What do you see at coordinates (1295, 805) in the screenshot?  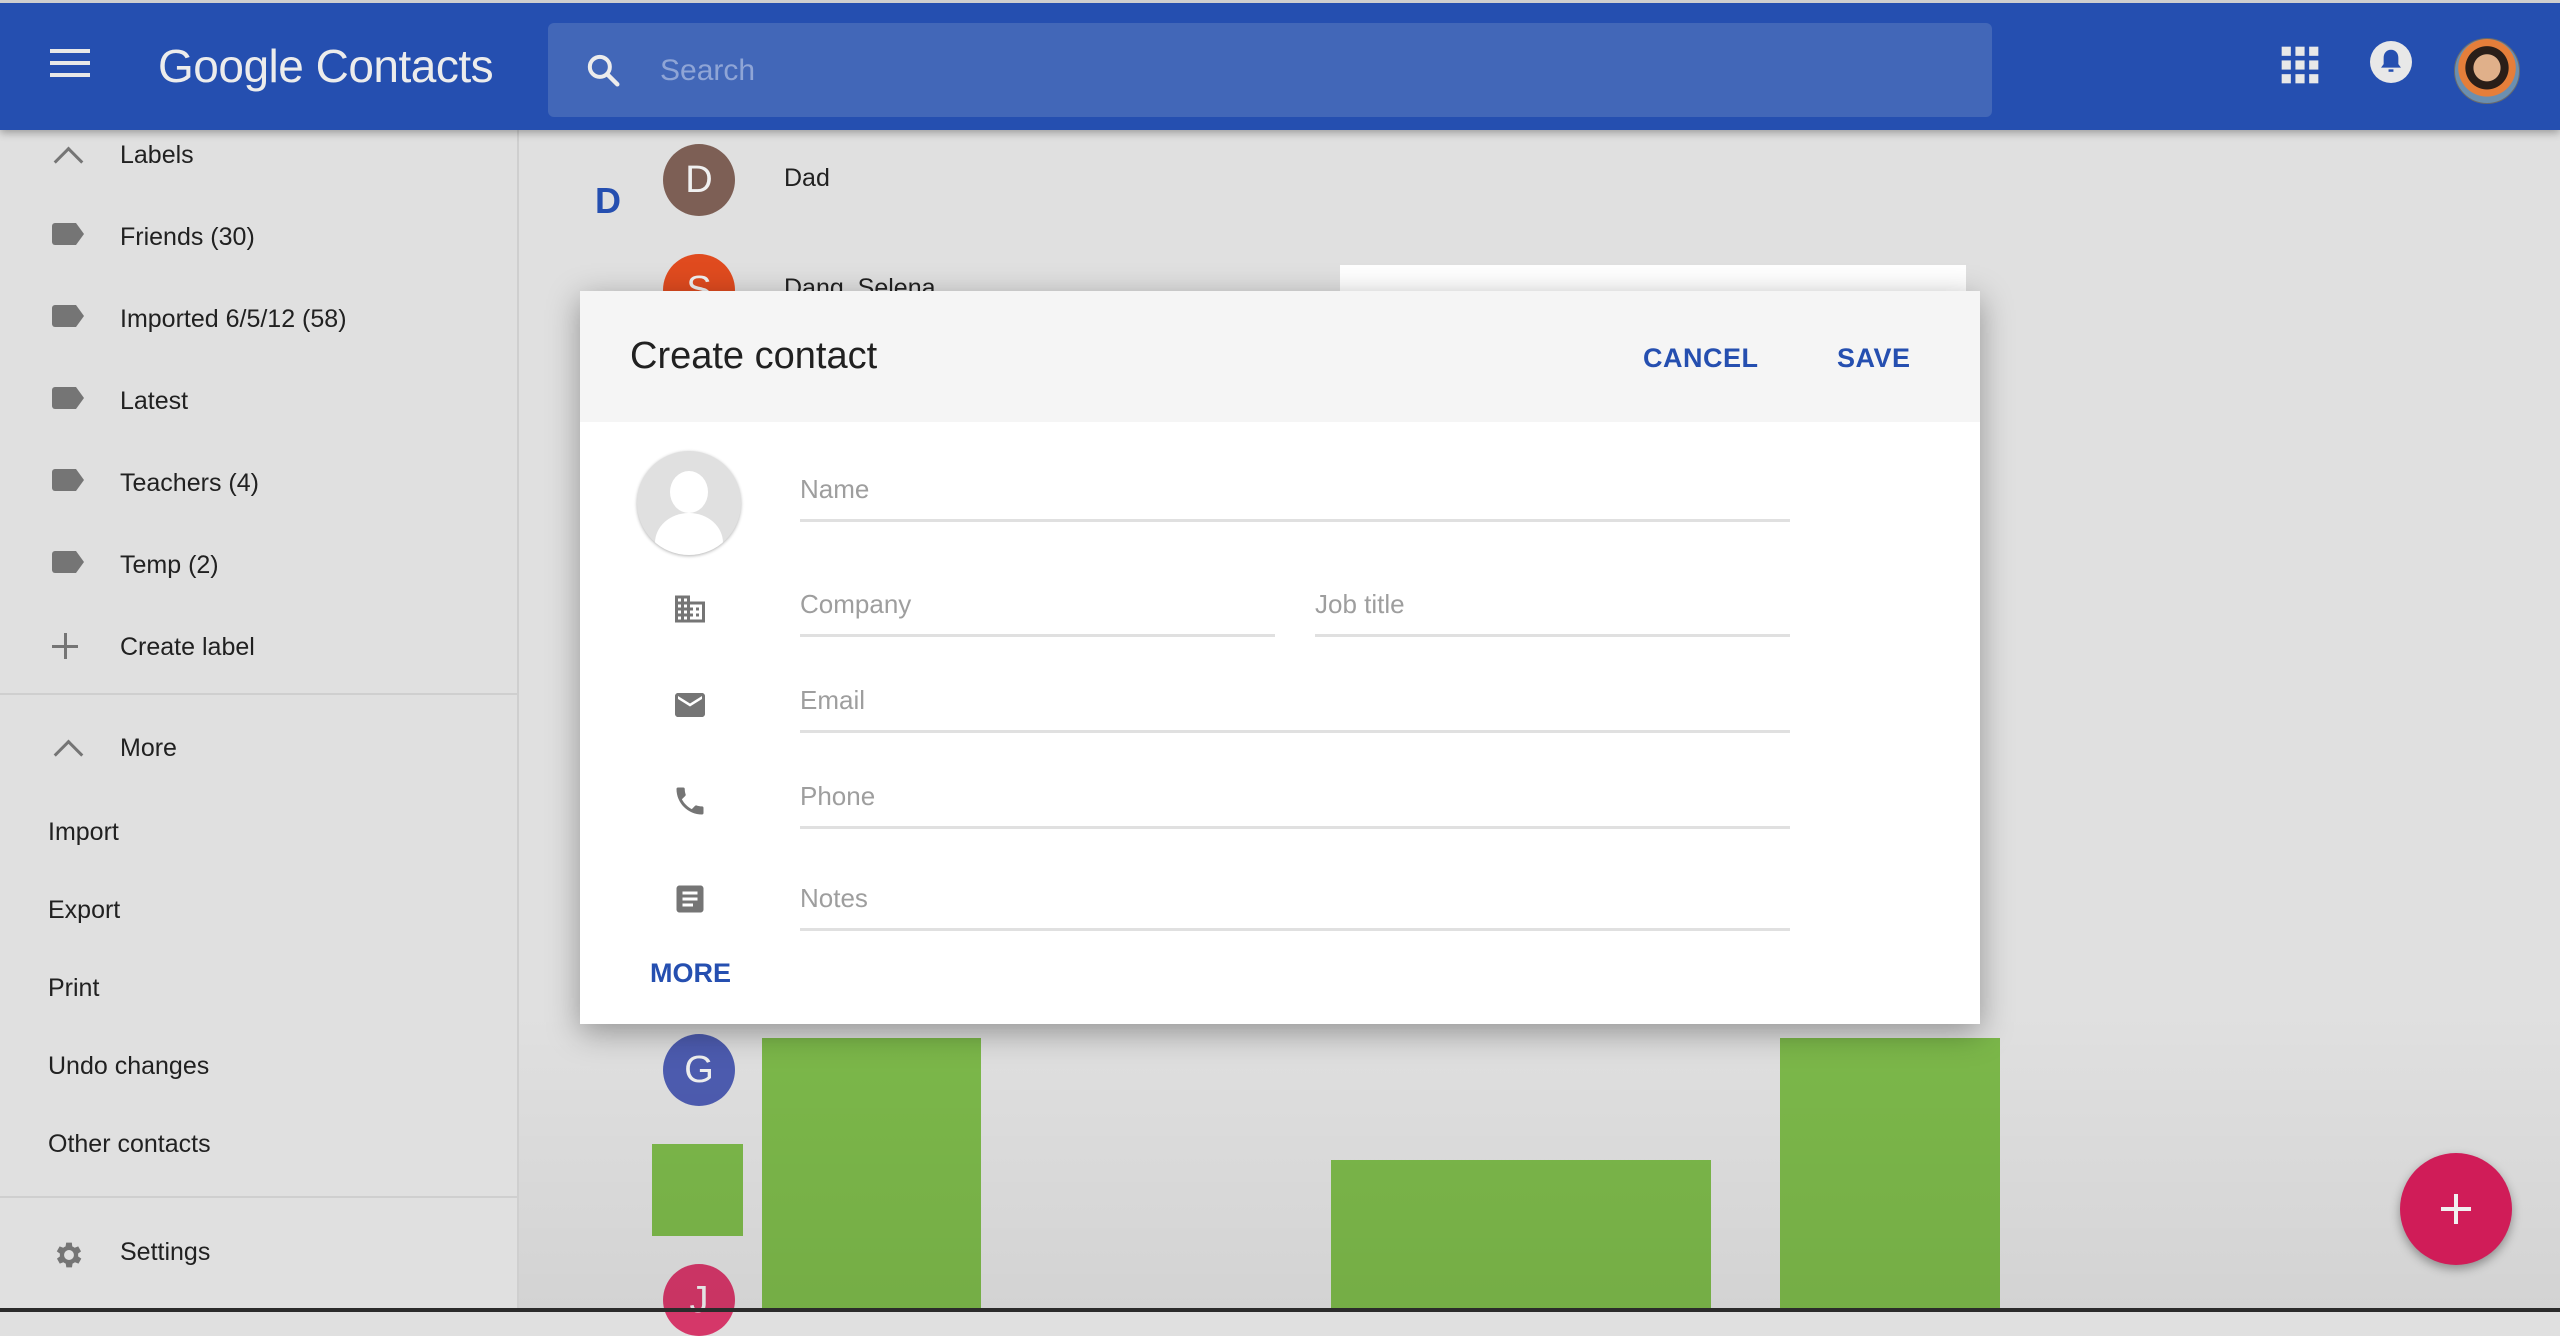 I see `phone-field` at bounding box center [1295, 805].